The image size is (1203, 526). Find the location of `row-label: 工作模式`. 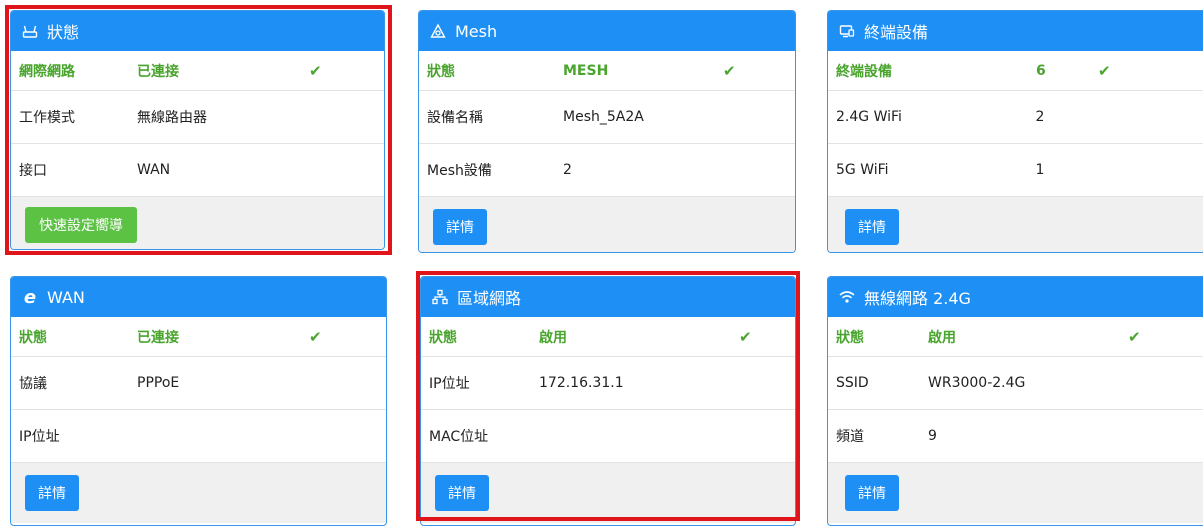

row-label: 工作模式 is located at coordinates (47, 118).